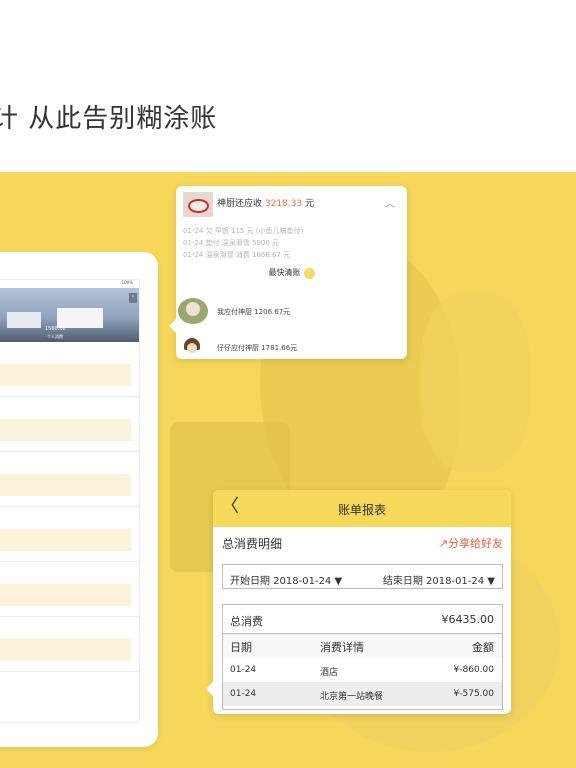 This screenshot has width=576, height=768. What do you see at coordinates (246, 621) in the screenshot?
I see `total-label: 总消费` at bounding box center [246, 621].